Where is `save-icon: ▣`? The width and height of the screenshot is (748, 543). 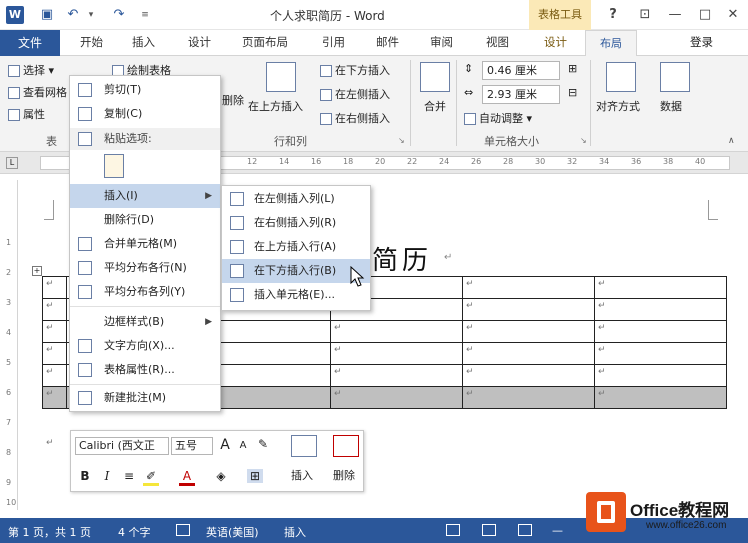 save-icon: ▣ is located at coordinates (47, 15).